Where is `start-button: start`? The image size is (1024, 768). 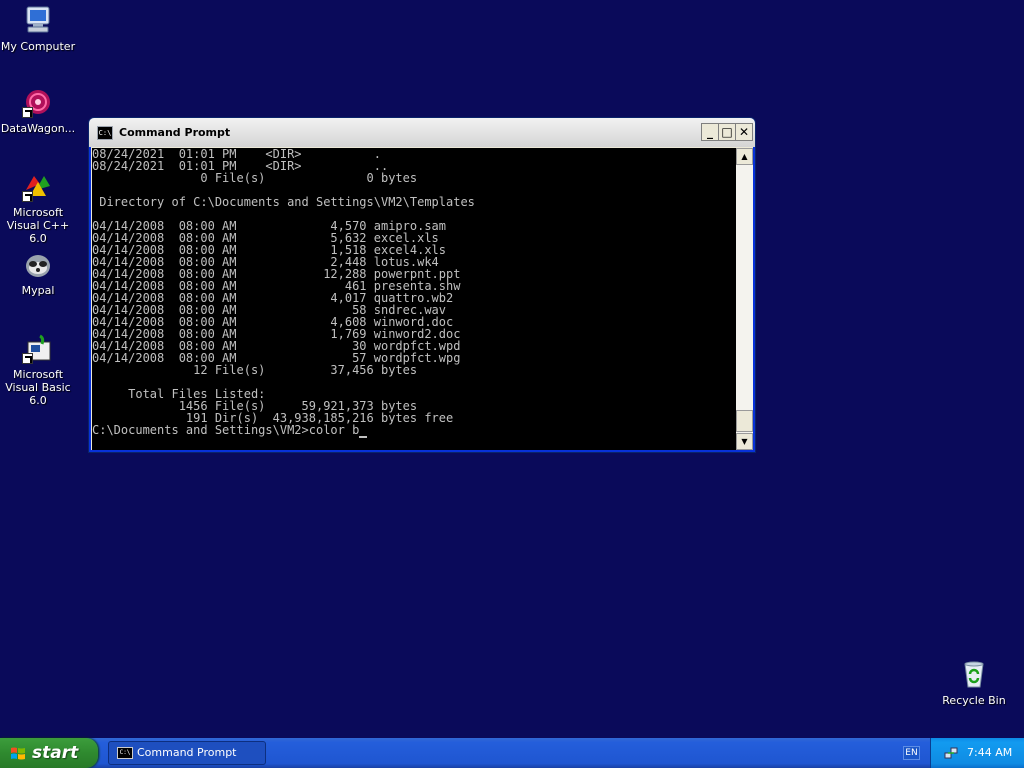 start-button: start is located at coordinates (49, 753).